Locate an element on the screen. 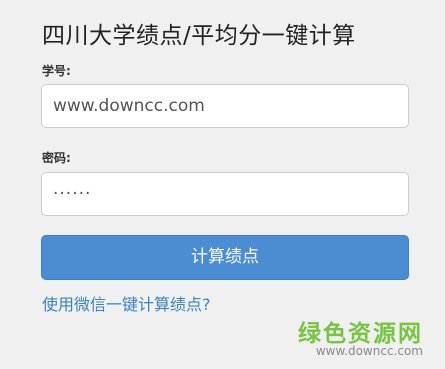 The height and width of the screenshot is (369, 445). password-input is located at coordinates (225, 194).